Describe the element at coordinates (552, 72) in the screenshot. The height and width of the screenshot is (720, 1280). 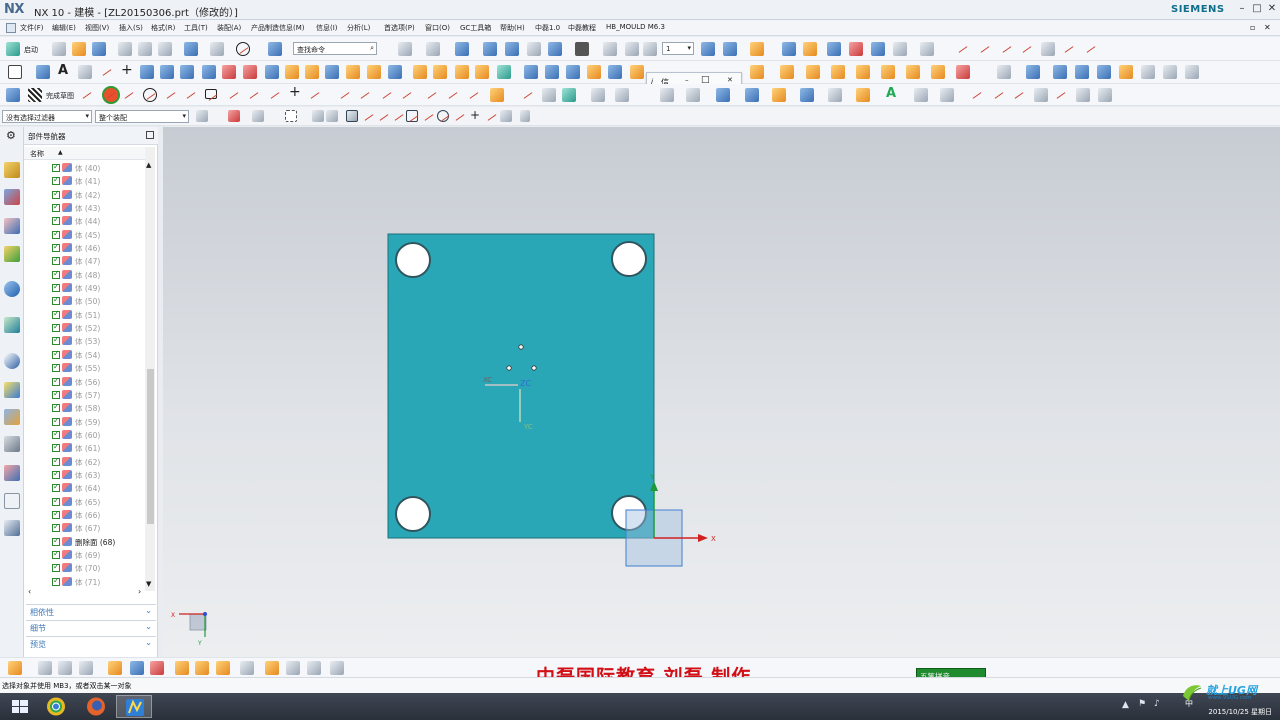
I see `pull-face-icon` at that location.